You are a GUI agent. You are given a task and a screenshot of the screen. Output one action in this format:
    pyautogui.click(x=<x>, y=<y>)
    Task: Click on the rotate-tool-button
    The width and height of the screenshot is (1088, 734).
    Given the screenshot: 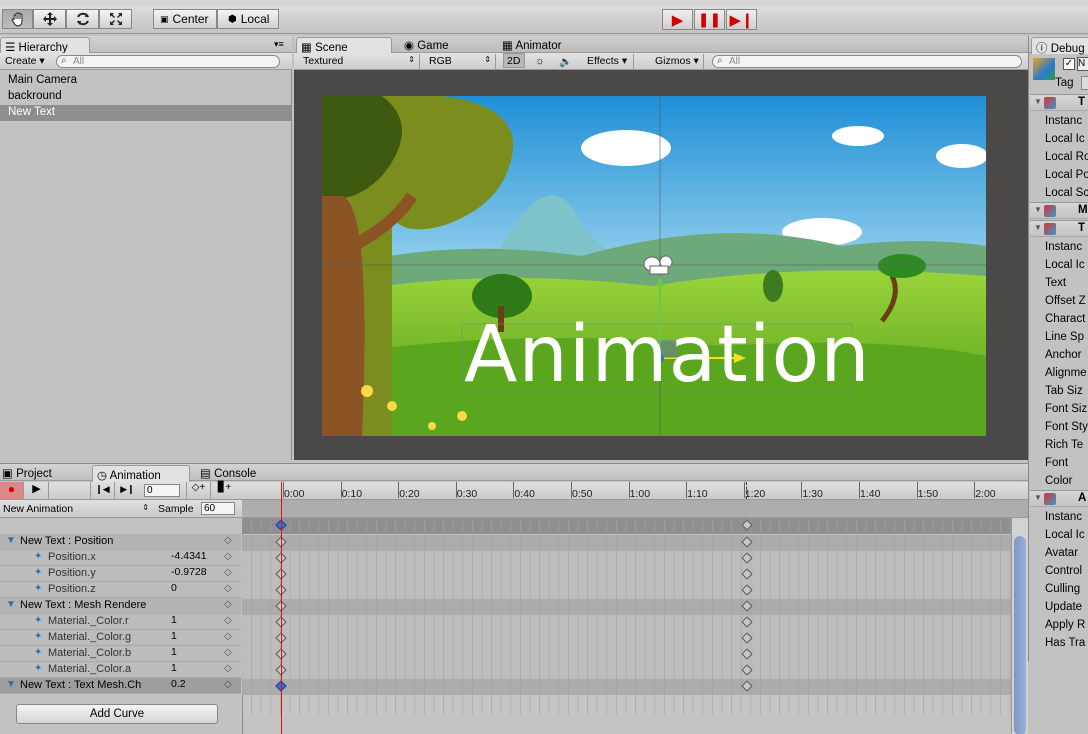 What is the action you would take?
    pyautogui.click(x=82, y=19)
    